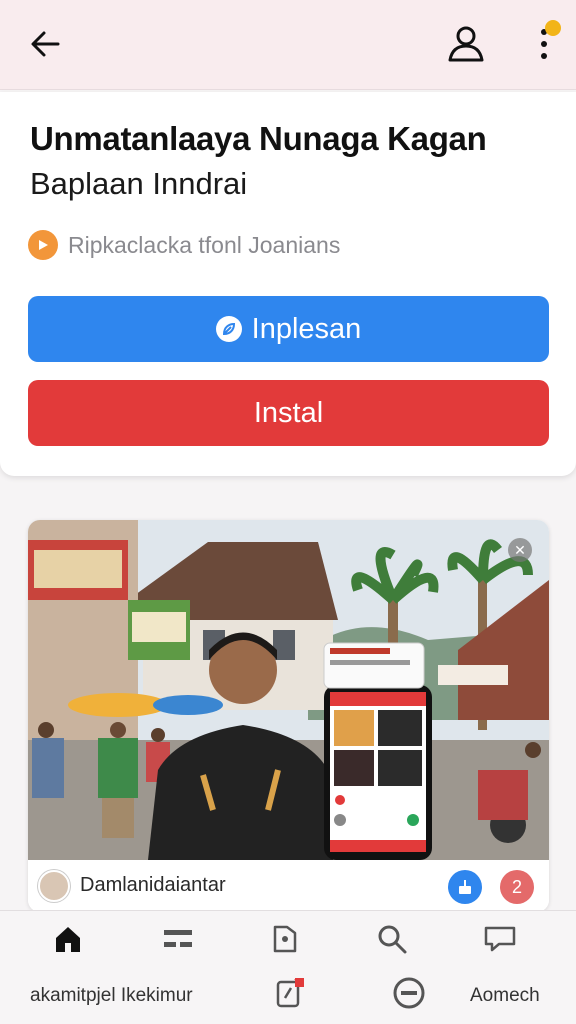  I want to click on install-label: Instal, so click(288, 412).